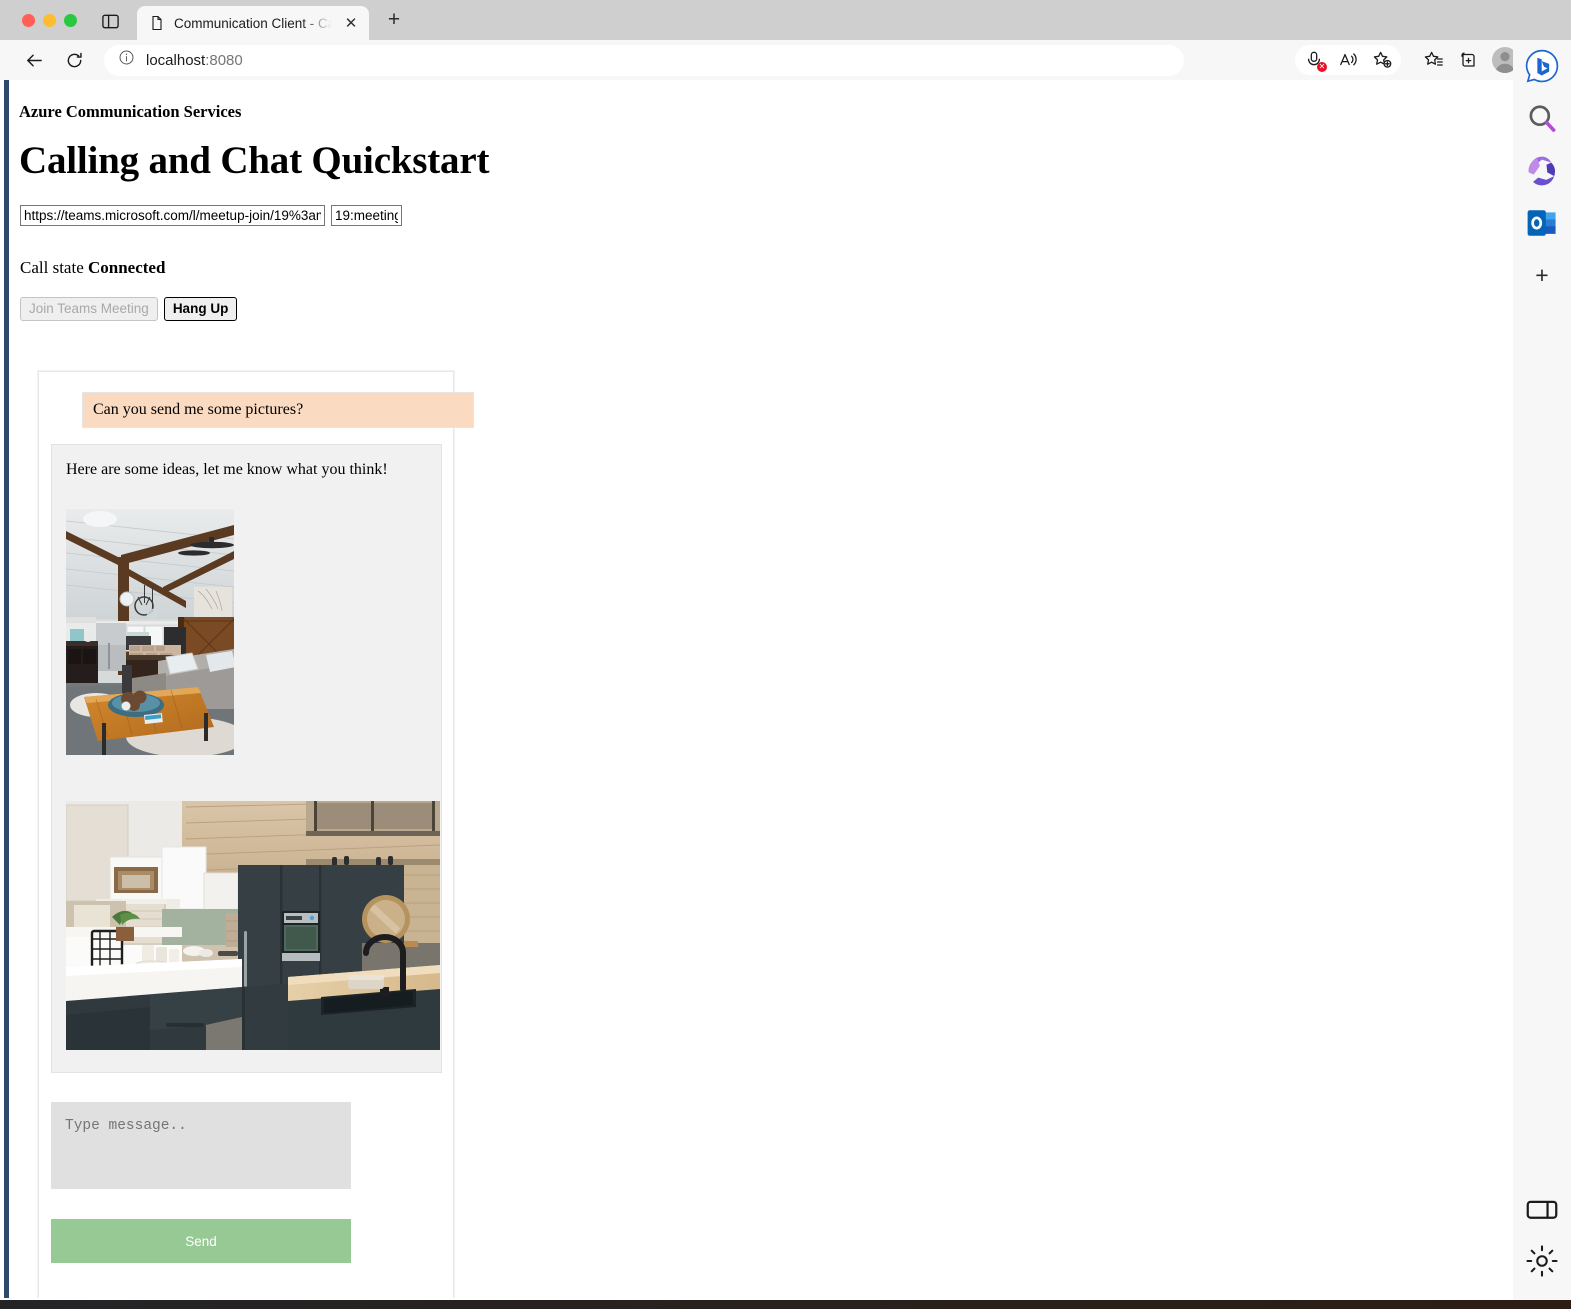  I want to click on new-tab-button: +, so click(394, 19).